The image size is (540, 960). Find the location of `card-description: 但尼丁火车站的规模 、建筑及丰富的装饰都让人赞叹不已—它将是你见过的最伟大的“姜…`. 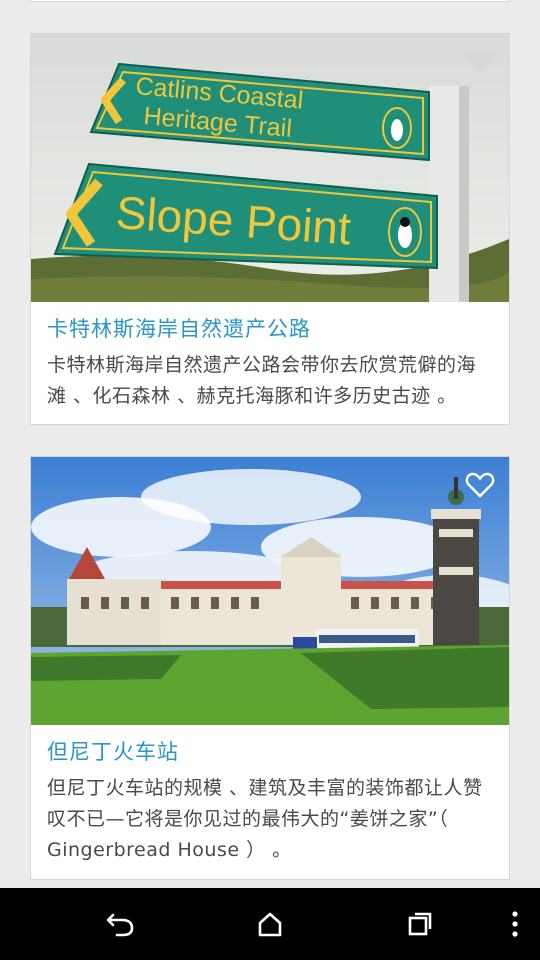

card-description: 但尼丁火车站的规模 、建筑及丰富的装饰都让人赞叹不已—它将是你见过的最伟大的“姜… is located at coordinates (265, 819).